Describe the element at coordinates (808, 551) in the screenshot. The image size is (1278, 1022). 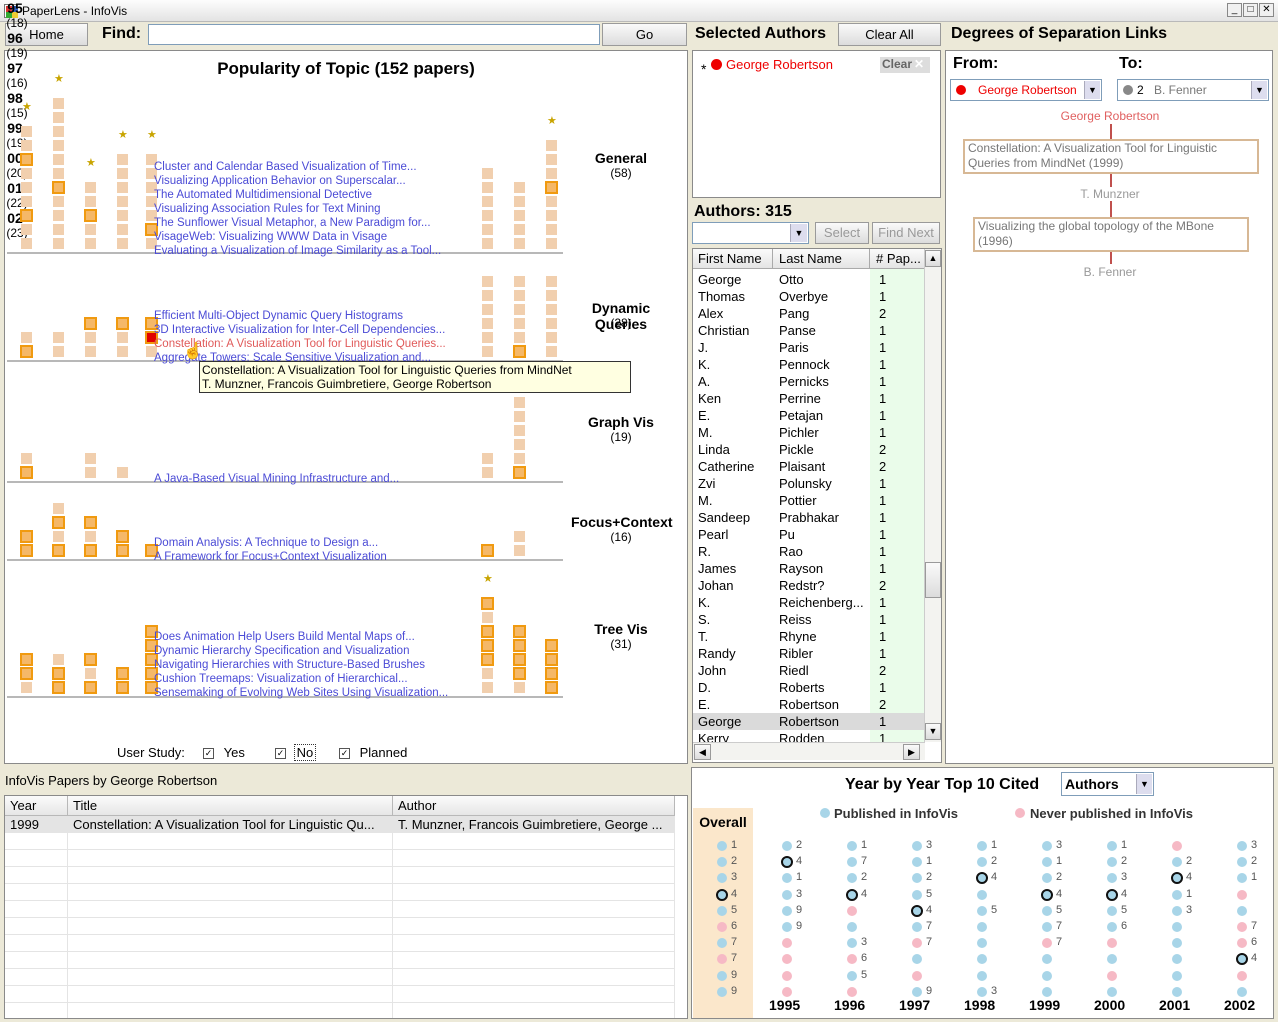
I see `author-row: R. Rao 1` at that location.